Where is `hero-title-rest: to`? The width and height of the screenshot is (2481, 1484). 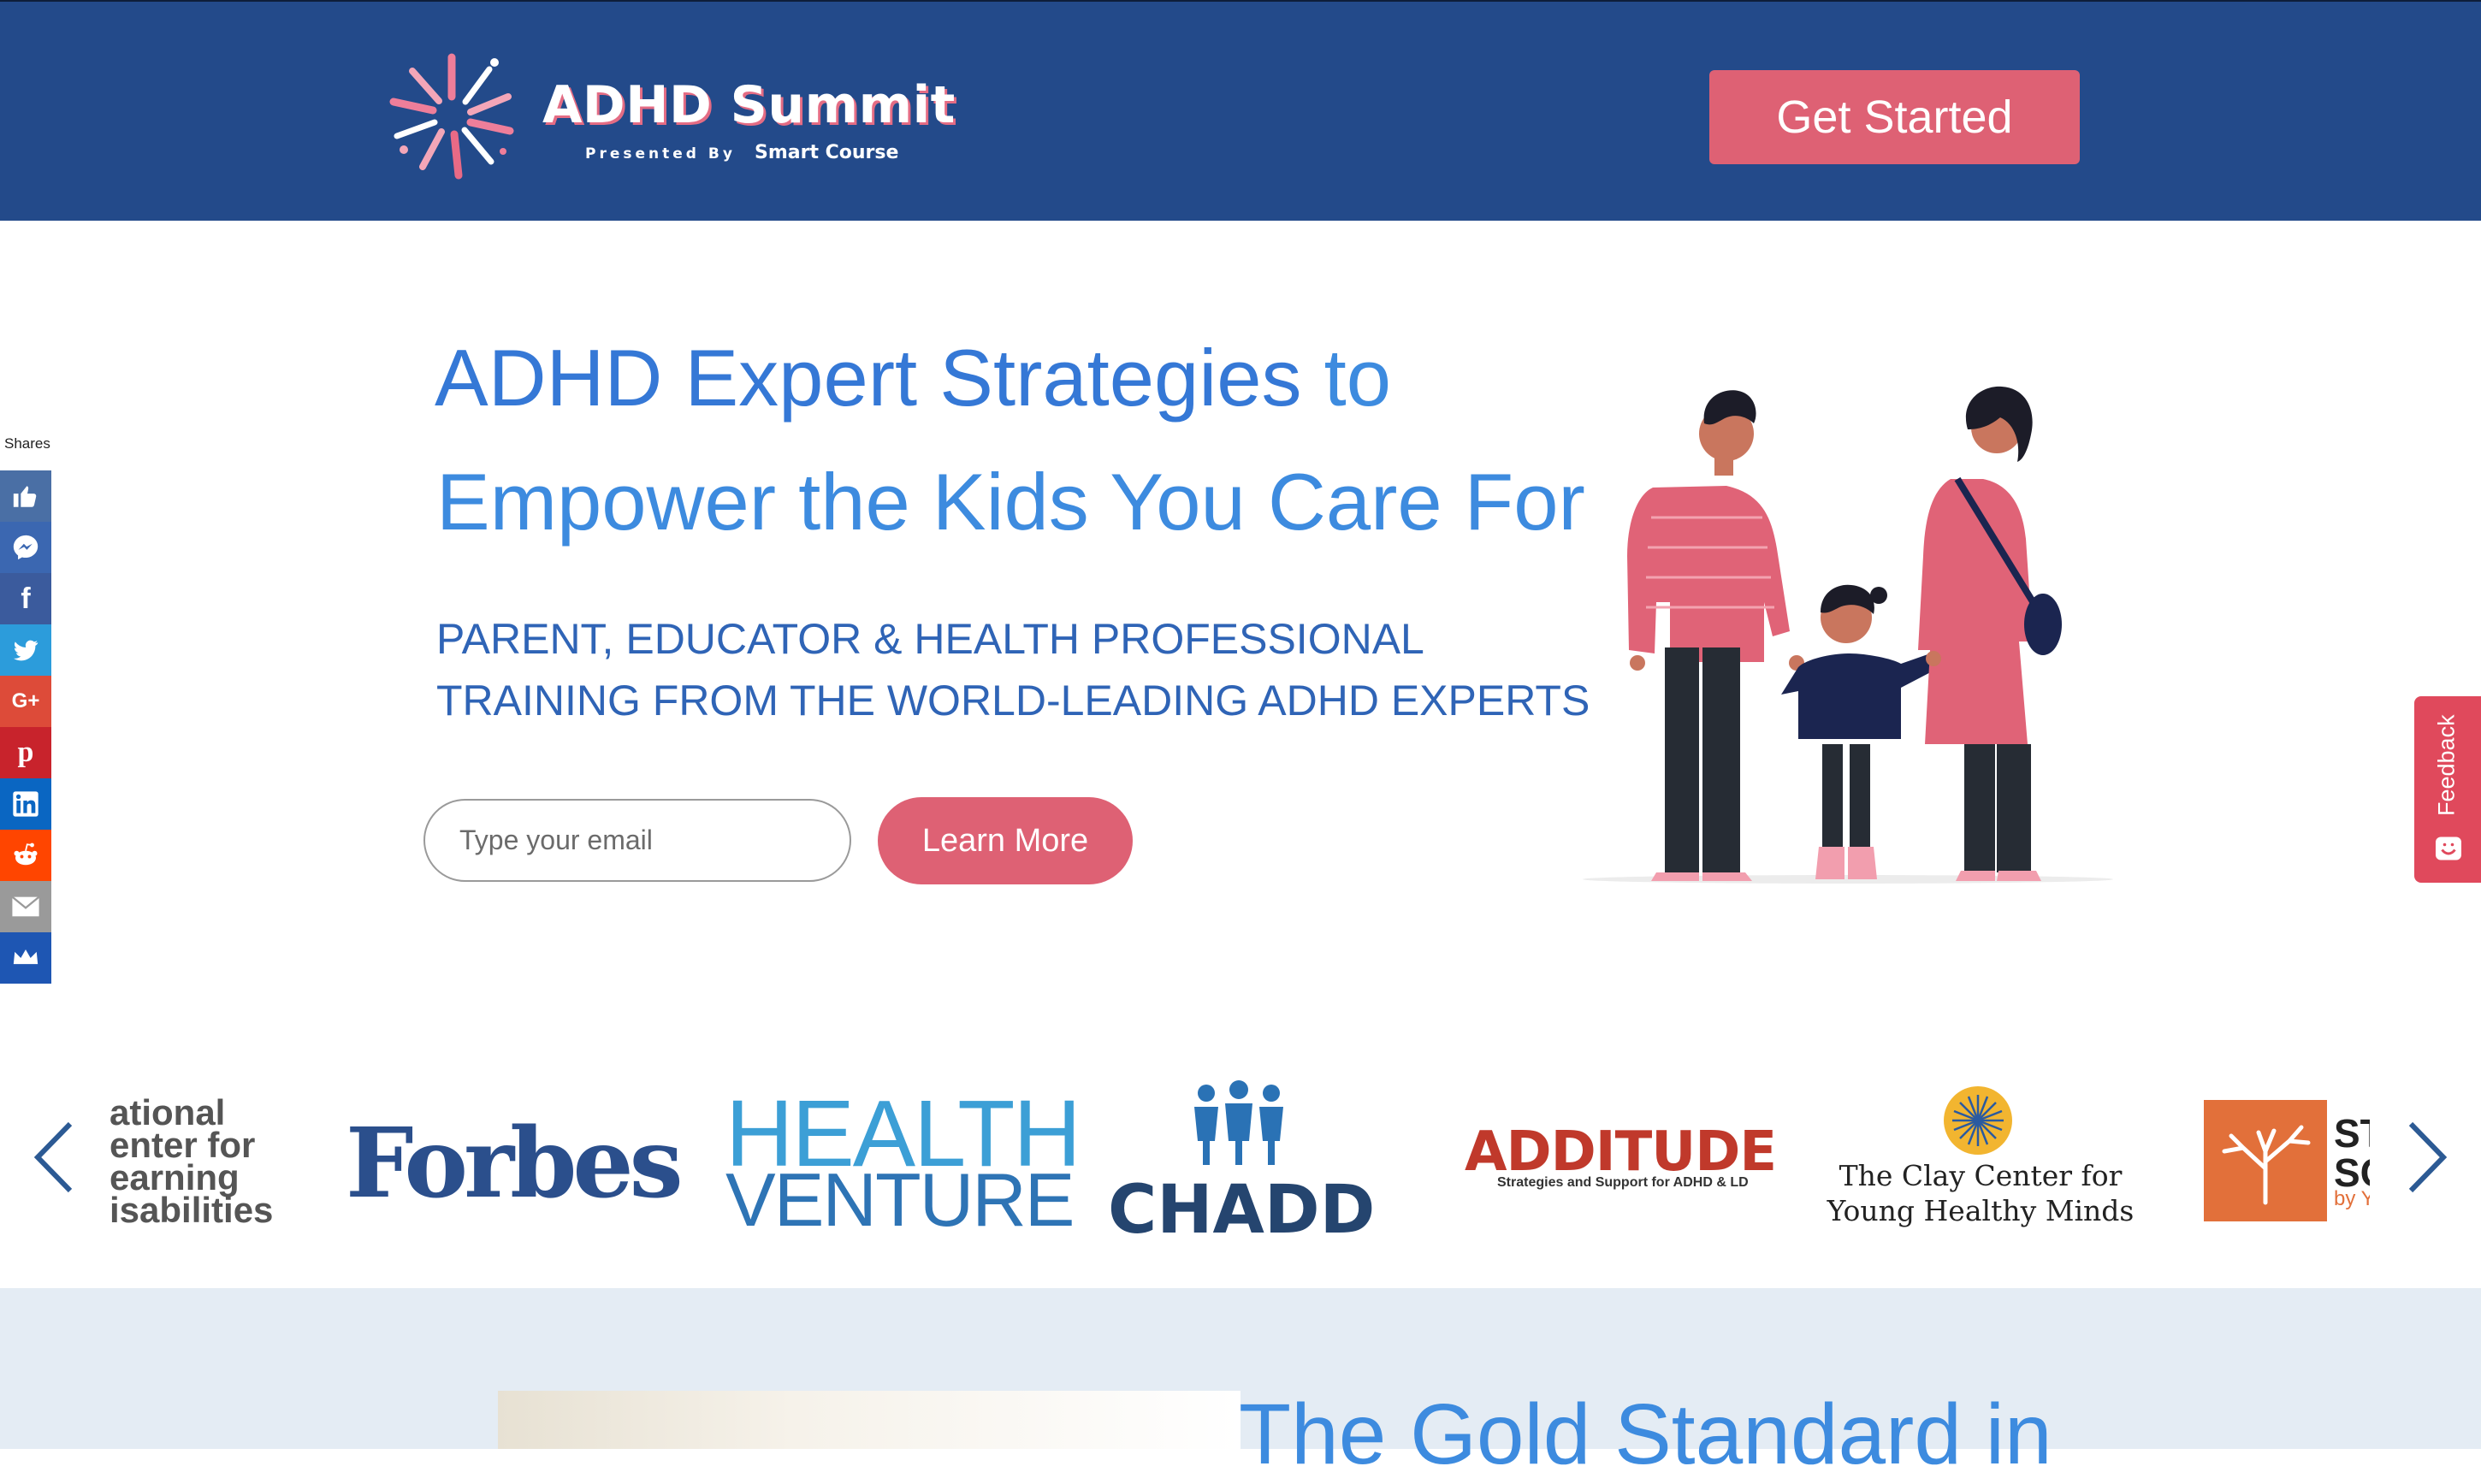 hero-title-rest: to is located at coordinates (1346, 378).